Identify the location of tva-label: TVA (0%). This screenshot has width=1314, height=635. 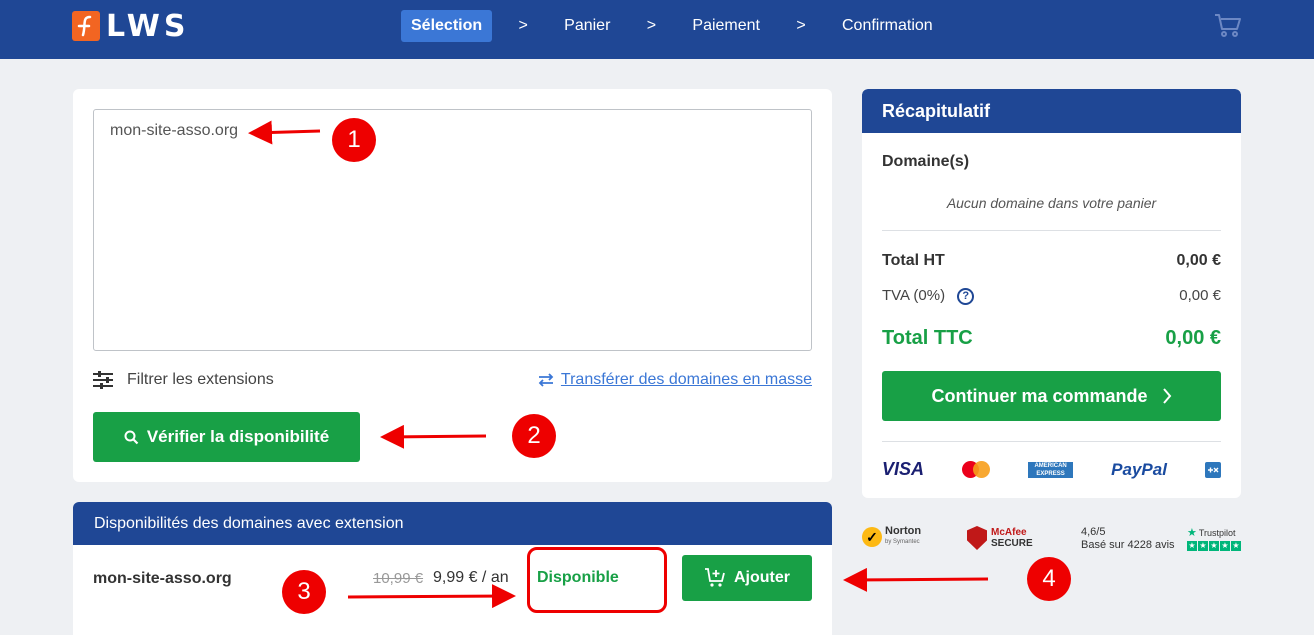
(914, 295).